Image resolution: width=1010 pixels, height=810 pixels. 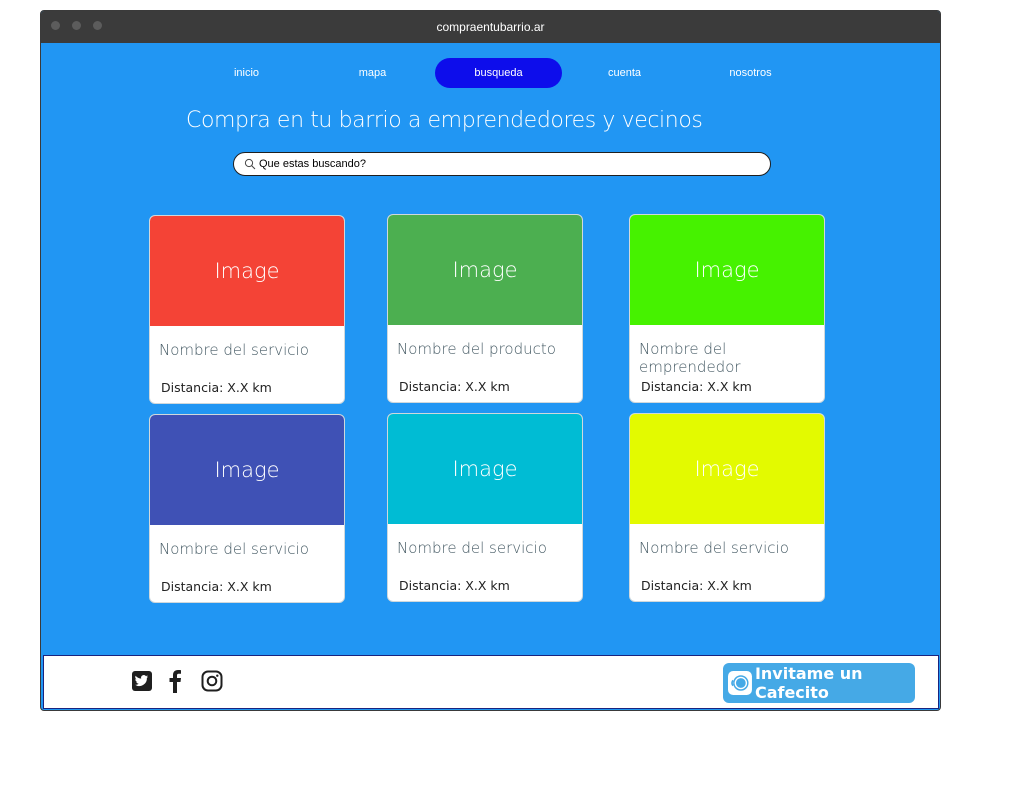 What do you see at coordinates (212, 681) in the screenshot?
I see `instagram-icon` at bounding box center [212, 681].